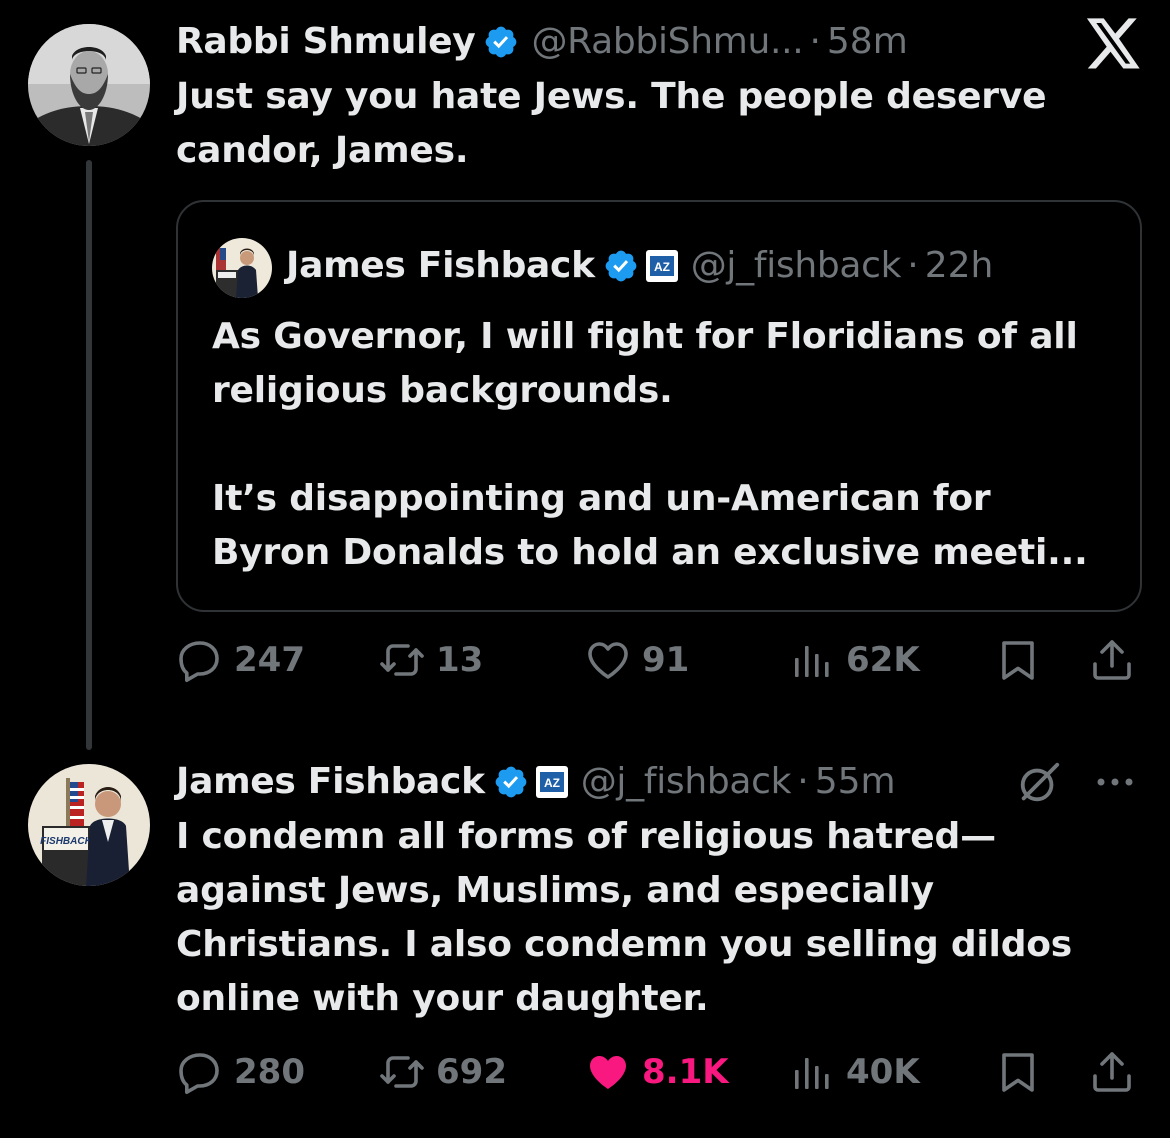 The height and width of the screenshot is (1138, 1170). What do you see at coordinates (430, 660) in the screenshot?
I see `repost-button: 13` at bounding box center [430, 660].